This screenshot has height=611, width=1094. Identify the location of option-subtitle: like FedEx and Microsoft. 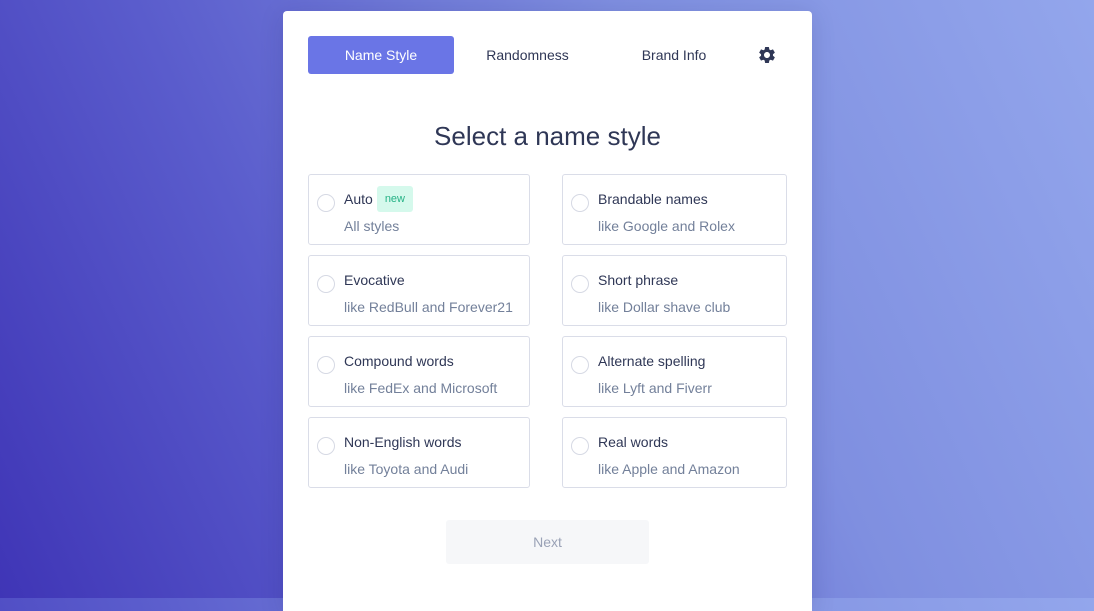
(421, 388).